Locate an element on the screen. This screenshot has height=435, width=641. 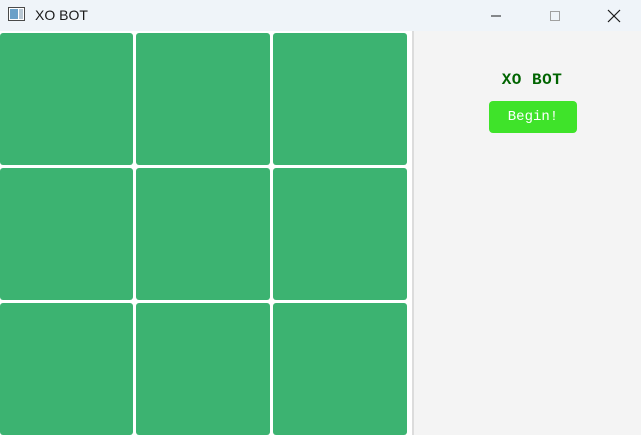
window-app-icon is located at coordinates (16, 14).